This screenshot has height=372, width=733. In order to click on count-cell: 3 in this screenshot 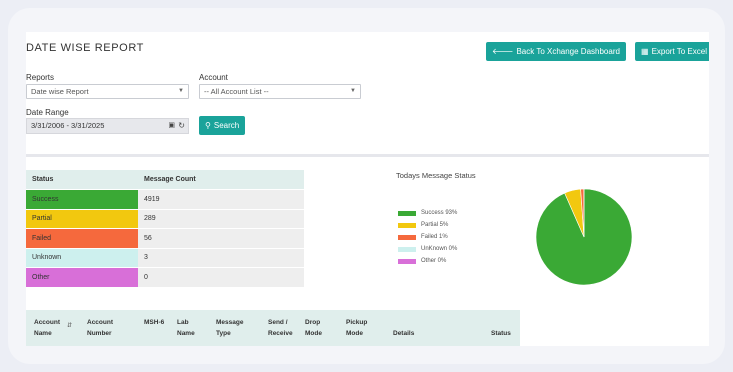, I will do `click(221, 258)`.